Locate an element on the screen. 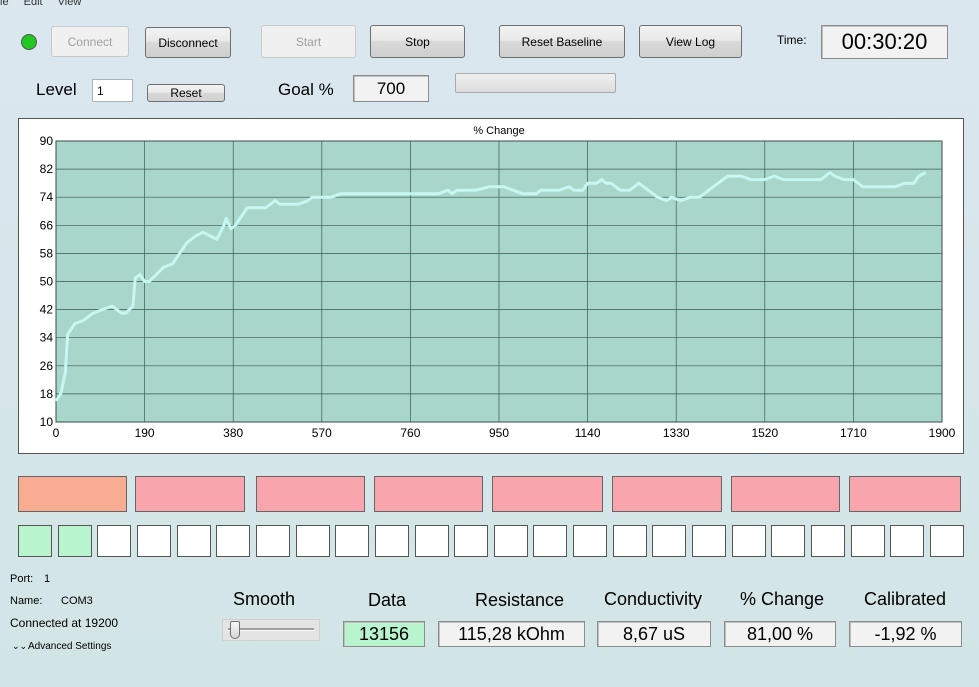 This screenshot has height=687, width=979. name-label: Name: is located at coordinates (26, 601).